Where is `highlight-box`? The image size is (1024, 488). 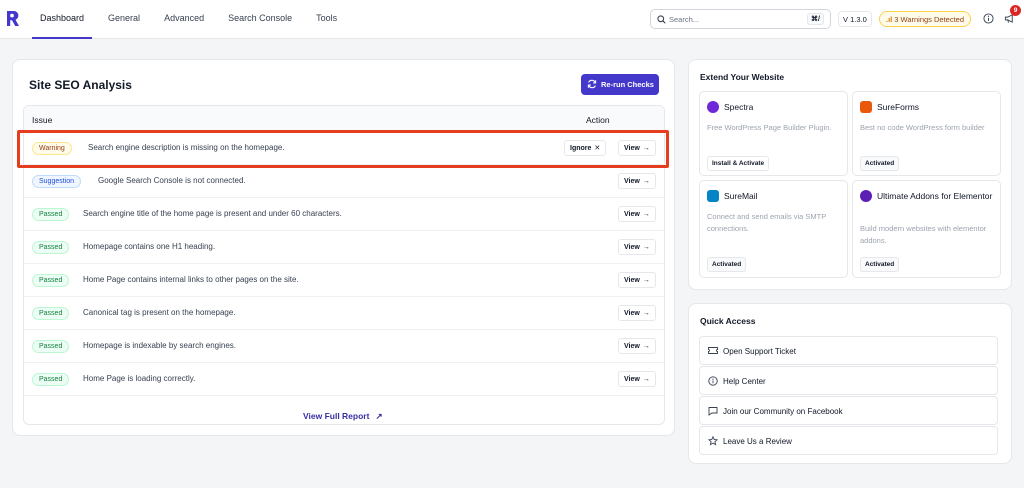
highlight-box is located at coordinates (343, 149).